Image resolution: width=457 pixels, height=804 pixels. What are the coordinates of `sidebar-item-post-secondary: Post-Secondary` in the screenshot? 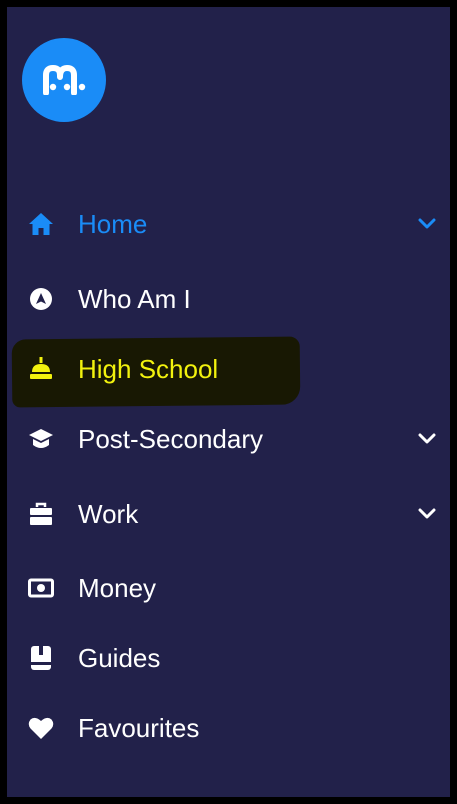 It's located at (228, 439).